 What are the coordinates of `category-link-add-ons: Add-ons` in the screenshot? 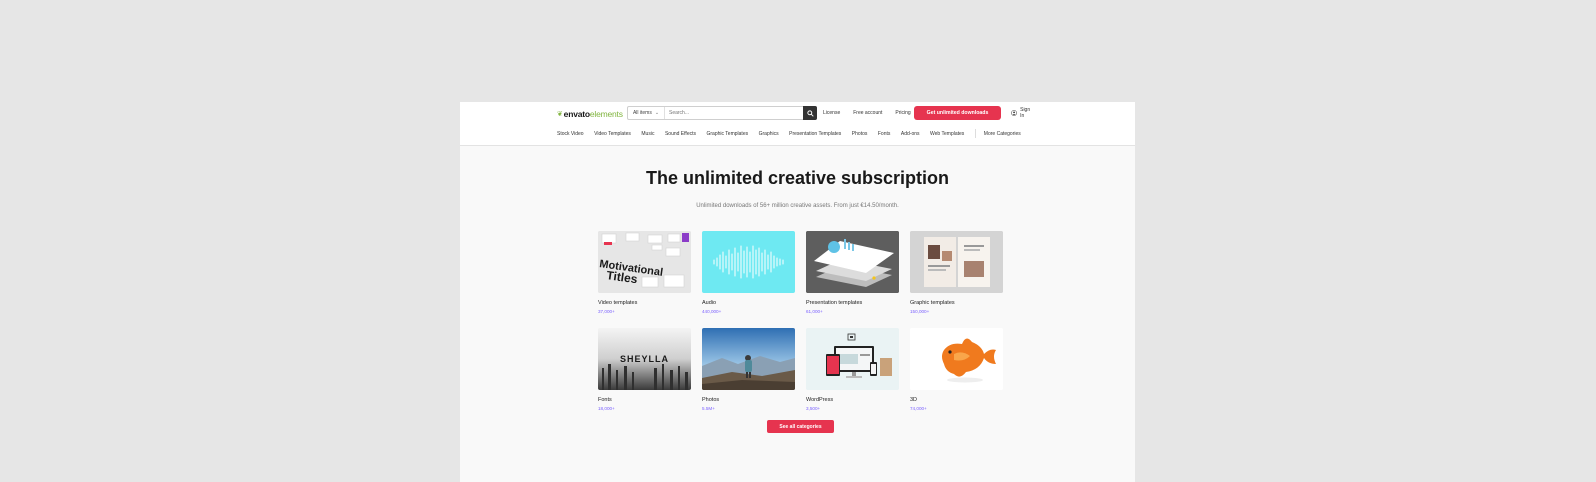 It's located at (910, 134).